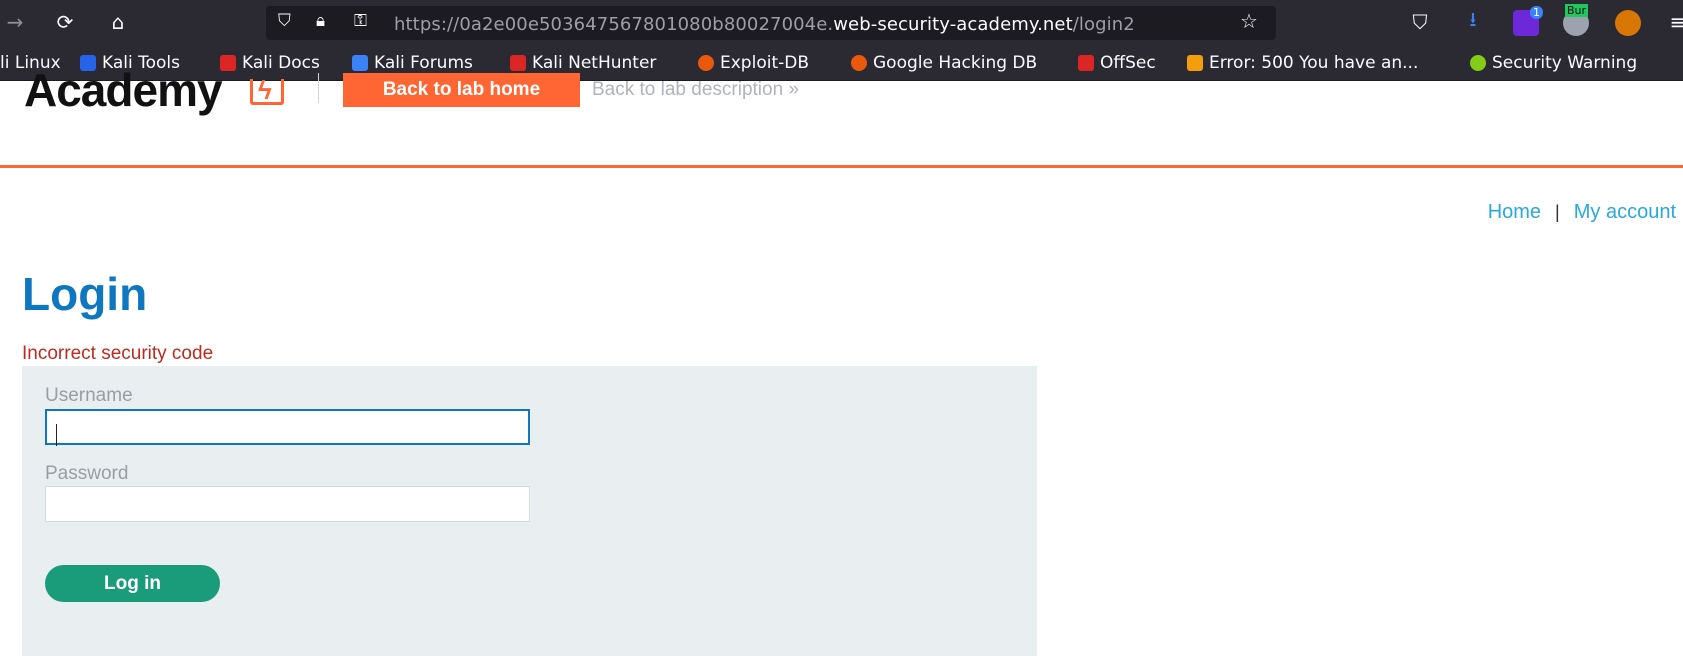 This screenshot has width=1683, height=656. I want to click on joomla-icon, so click(1195, 63).